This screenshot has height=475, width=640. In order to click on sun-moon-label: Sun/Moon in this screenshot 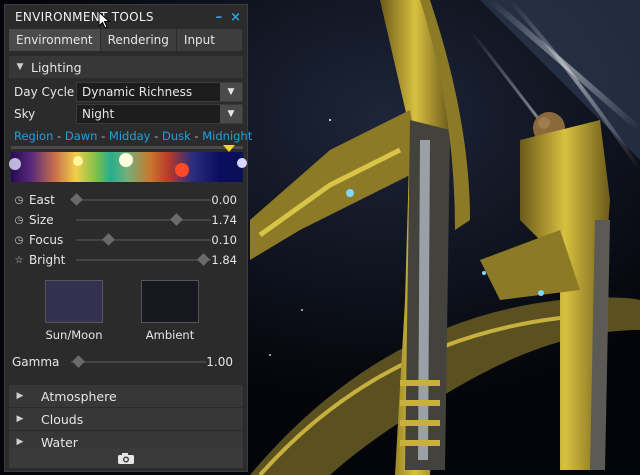, I will do `click(74, 335)`.